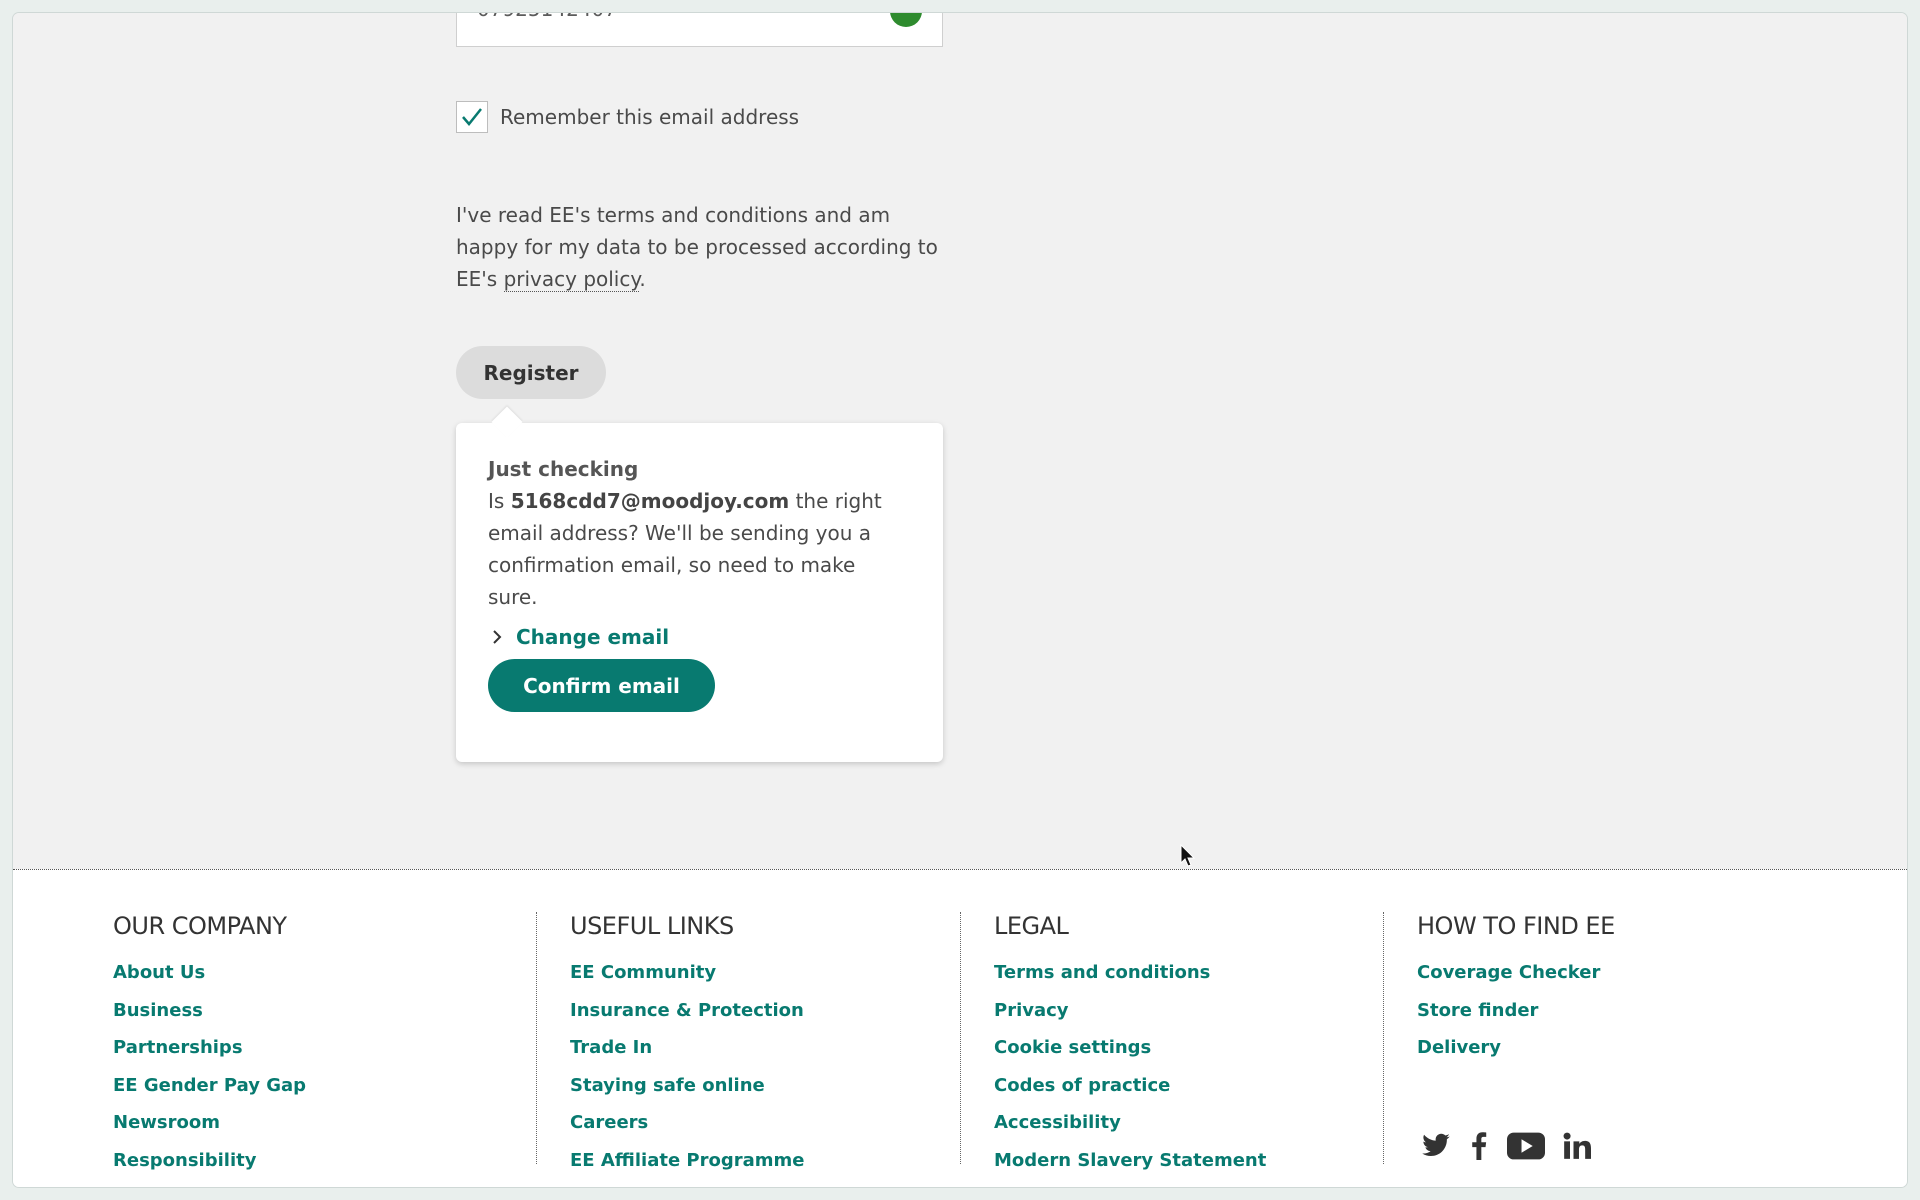 The height and width of the screenshot is (1200, 1920). I want to click on linkedin-icon, so click(1577, 1146).